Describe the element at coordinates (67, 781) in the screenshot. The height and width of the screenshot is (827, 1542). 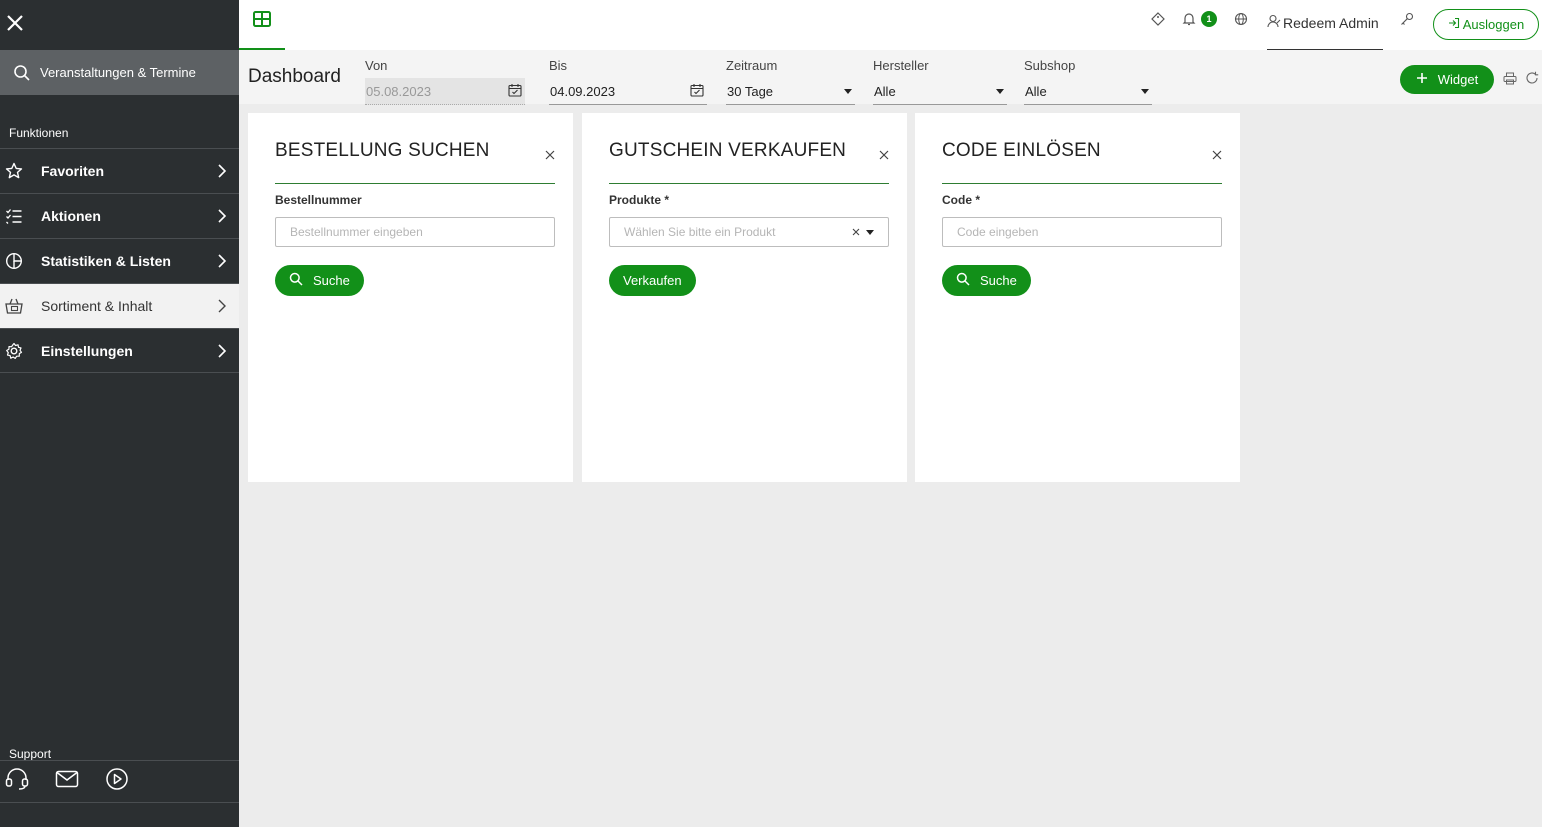
I see `mail-icon` at that location.